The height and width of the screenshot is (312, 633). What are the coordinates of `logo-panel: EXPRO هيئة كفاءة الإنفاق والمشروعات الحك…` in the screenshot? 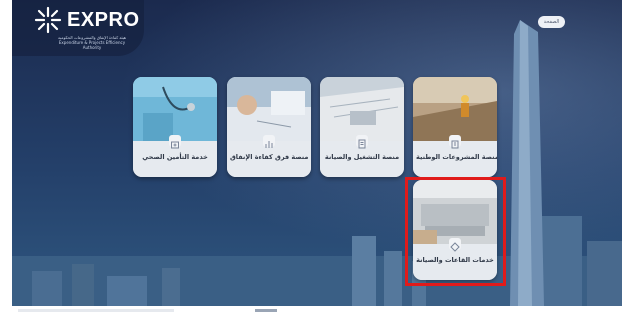 It's located at (78, 28).